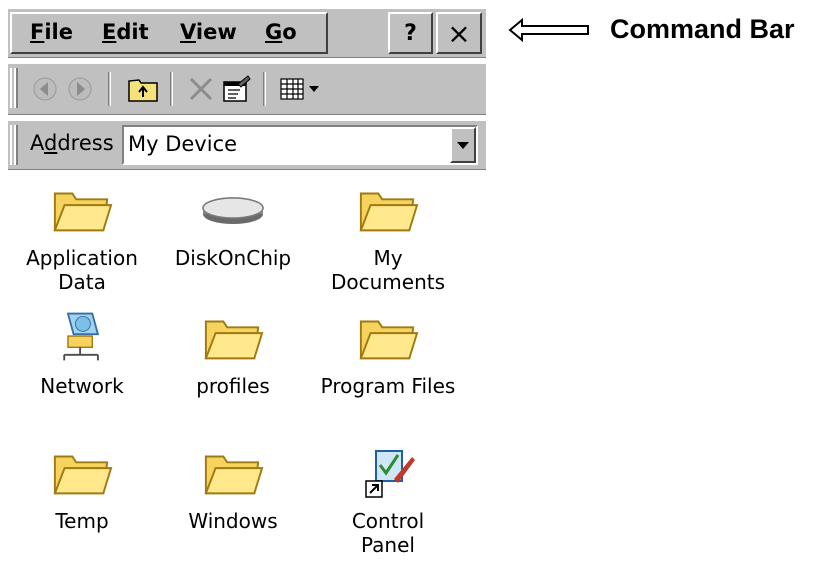 Image resolution: width=825 pixels, height=563 pixels. What do you see at coordinates (300, 145) in the screenshot?
I see `address-field: My Device` at bounding box center [300, 145].